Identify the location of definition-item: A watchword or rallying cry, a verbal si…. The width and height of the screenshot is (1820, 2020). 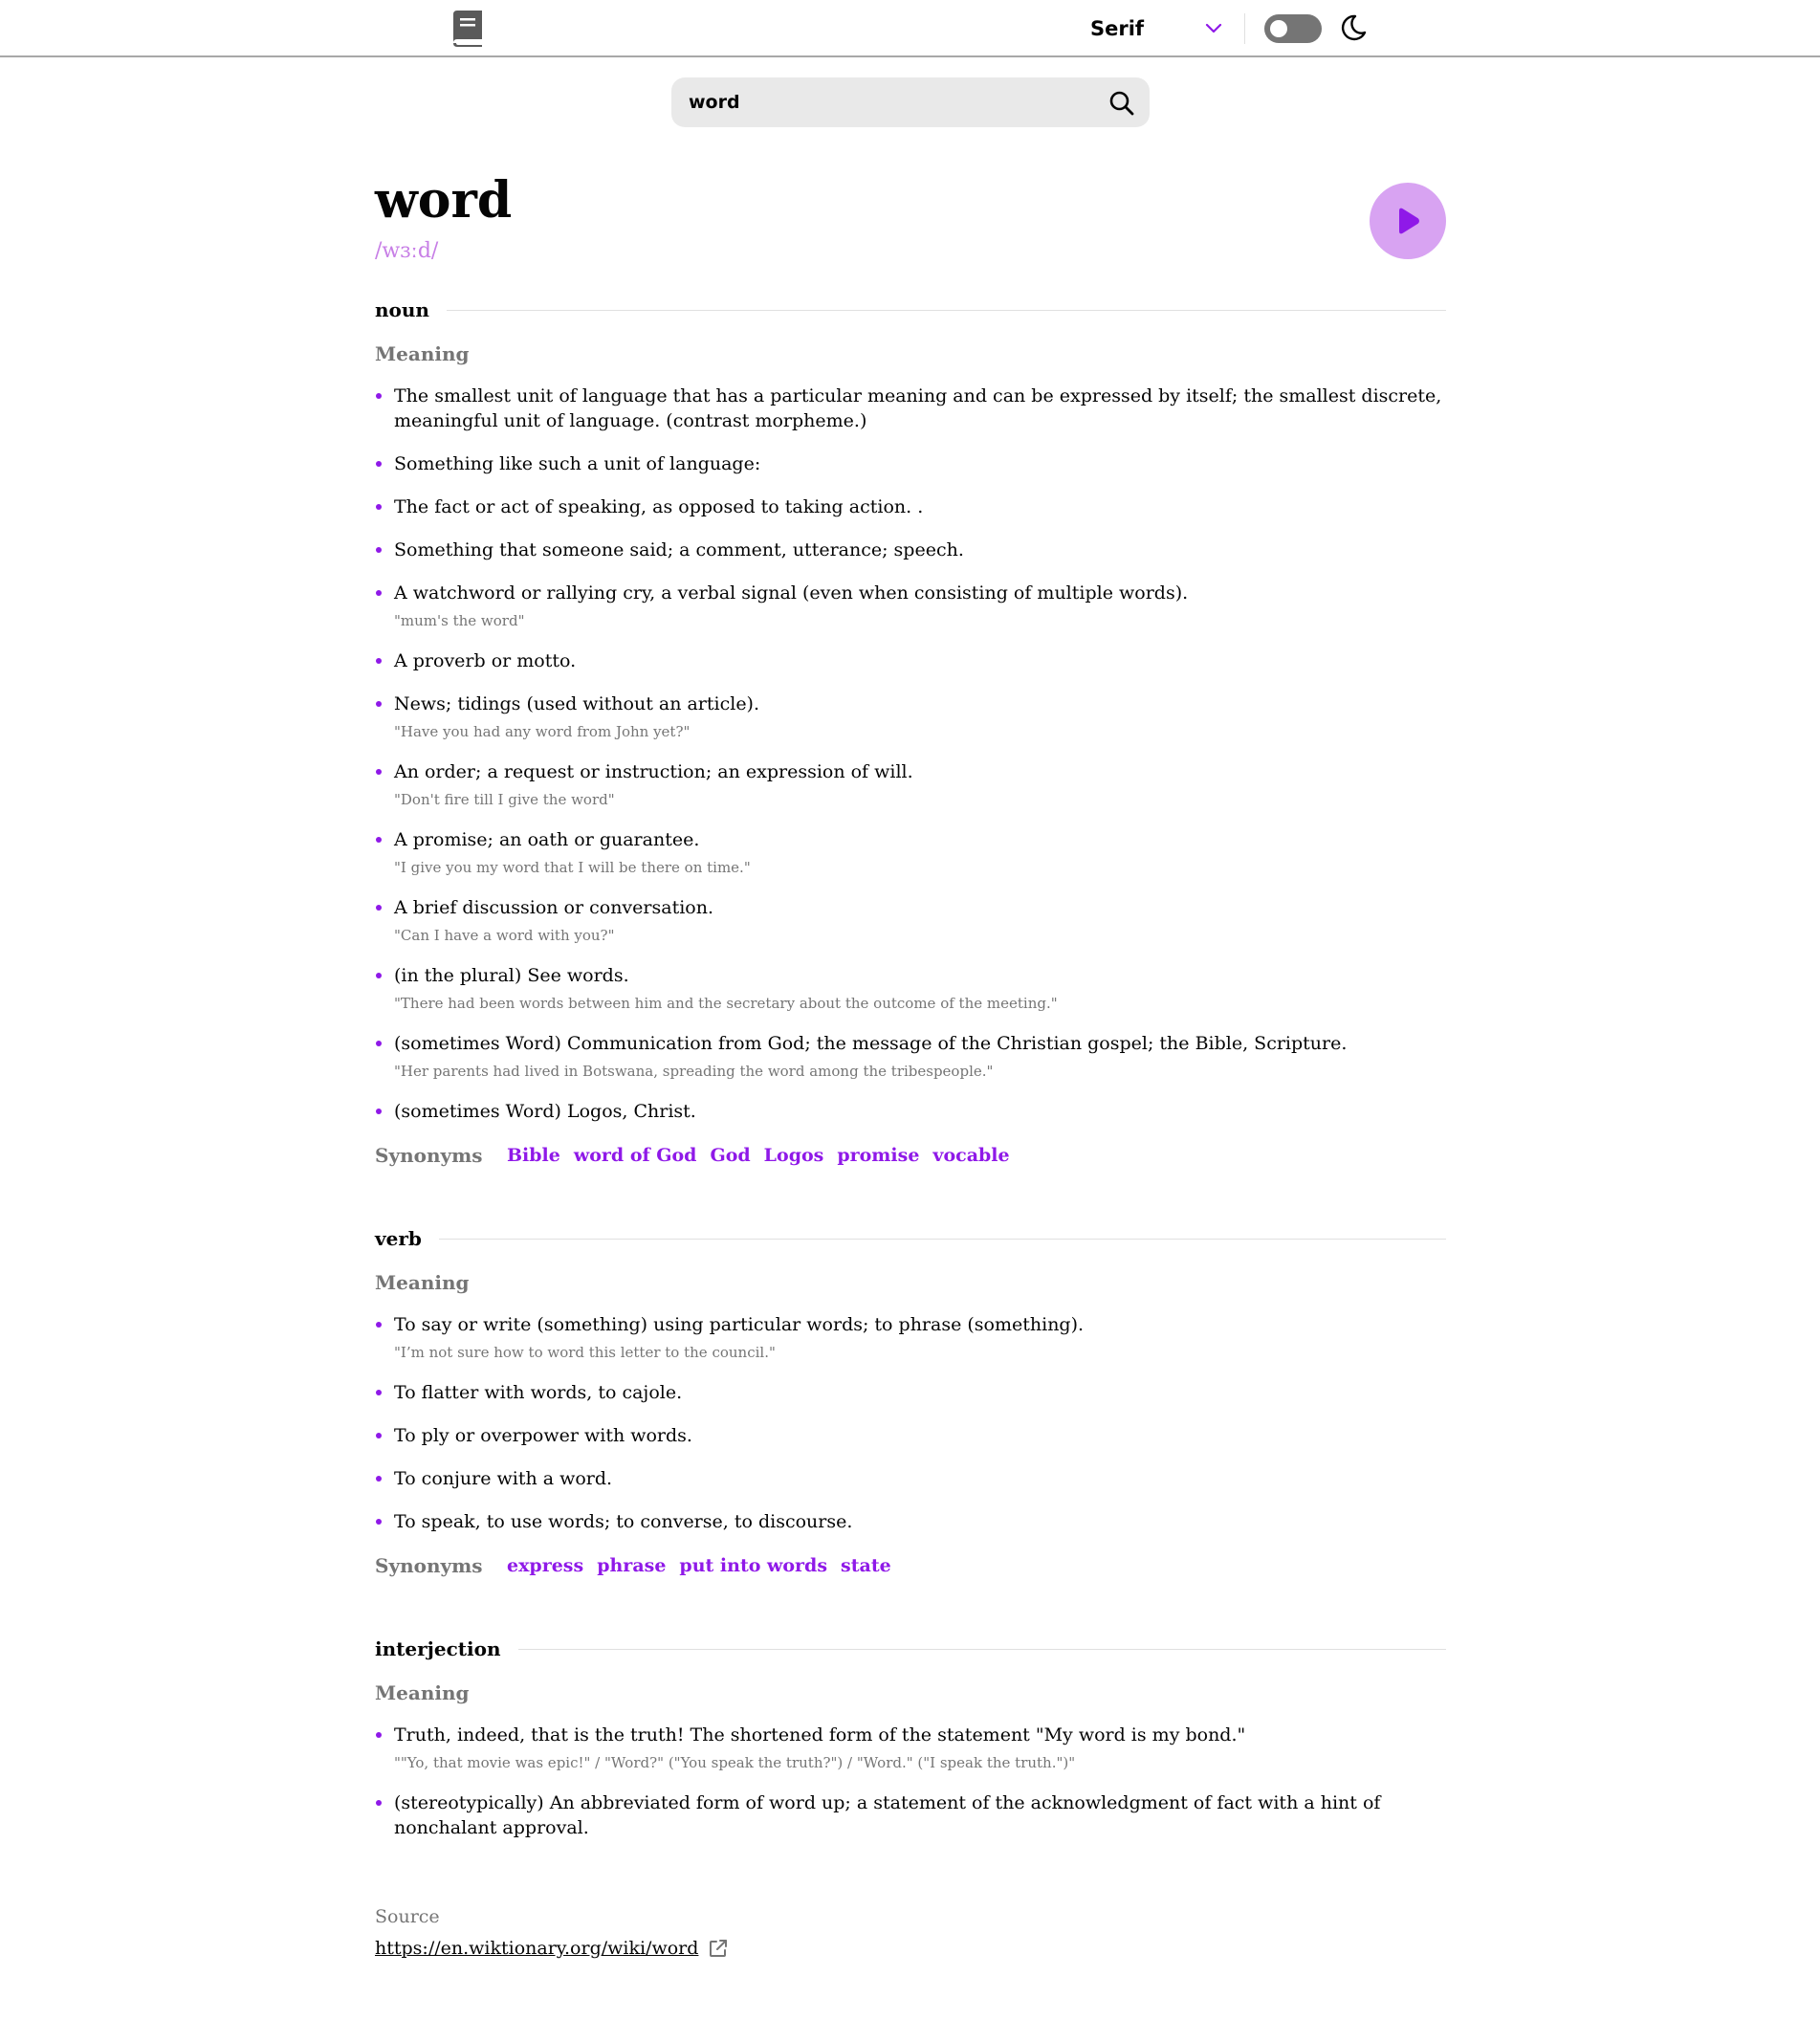
(910, 605).